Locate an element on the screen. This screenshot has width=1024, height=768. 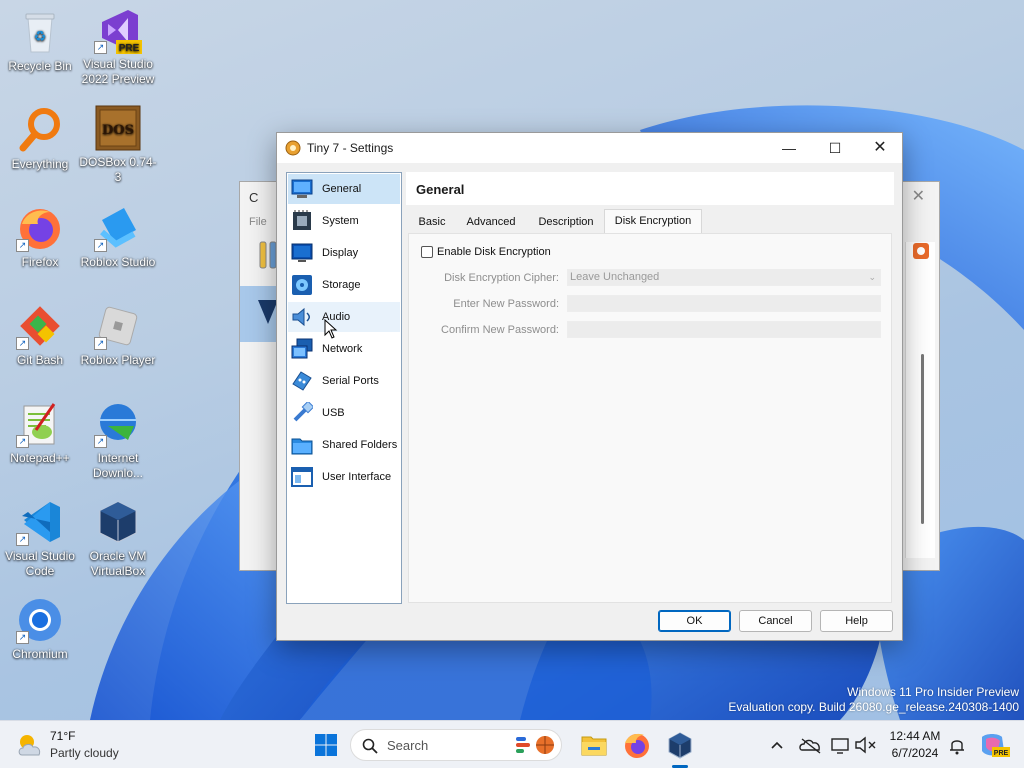
manager-details-panel is located at coordinates (920, 400).